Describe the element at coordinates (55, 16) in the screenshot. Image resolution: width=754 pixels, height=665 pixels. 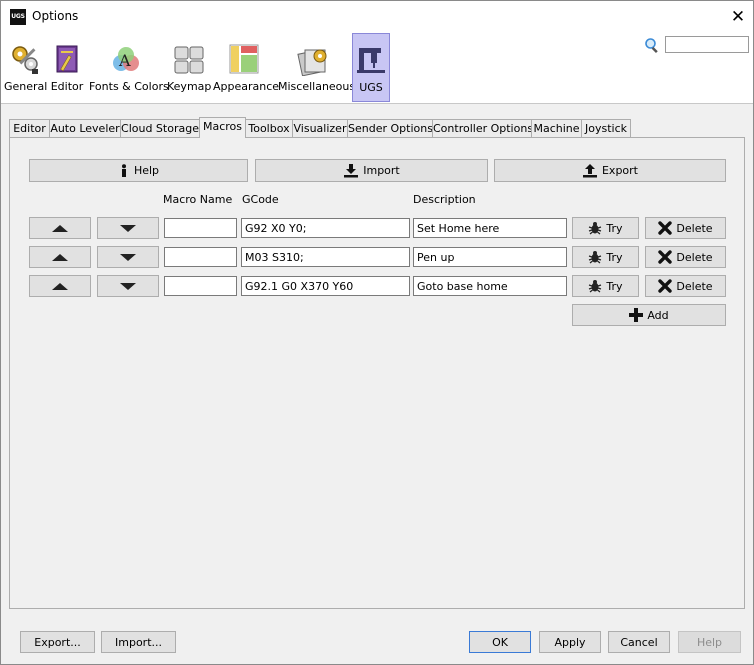
I see `window-title: Options` at that location.